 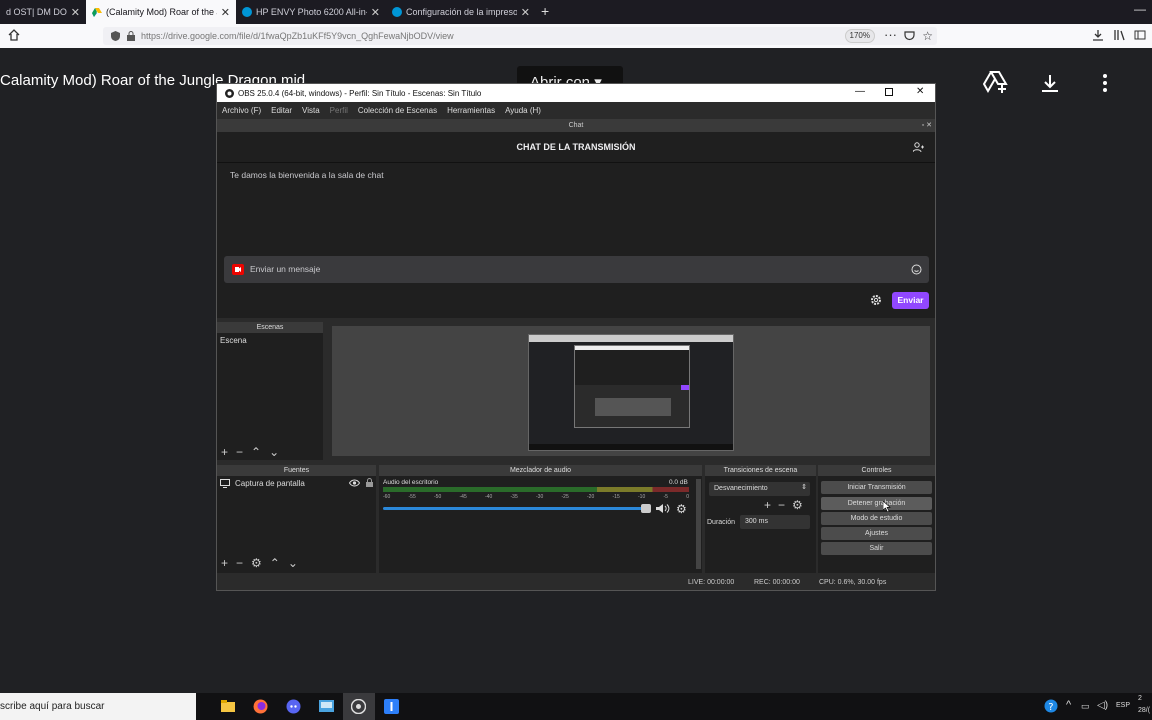 I want to click on mixer-track-name: Audio del escritorio, so click(x=411, y=482).